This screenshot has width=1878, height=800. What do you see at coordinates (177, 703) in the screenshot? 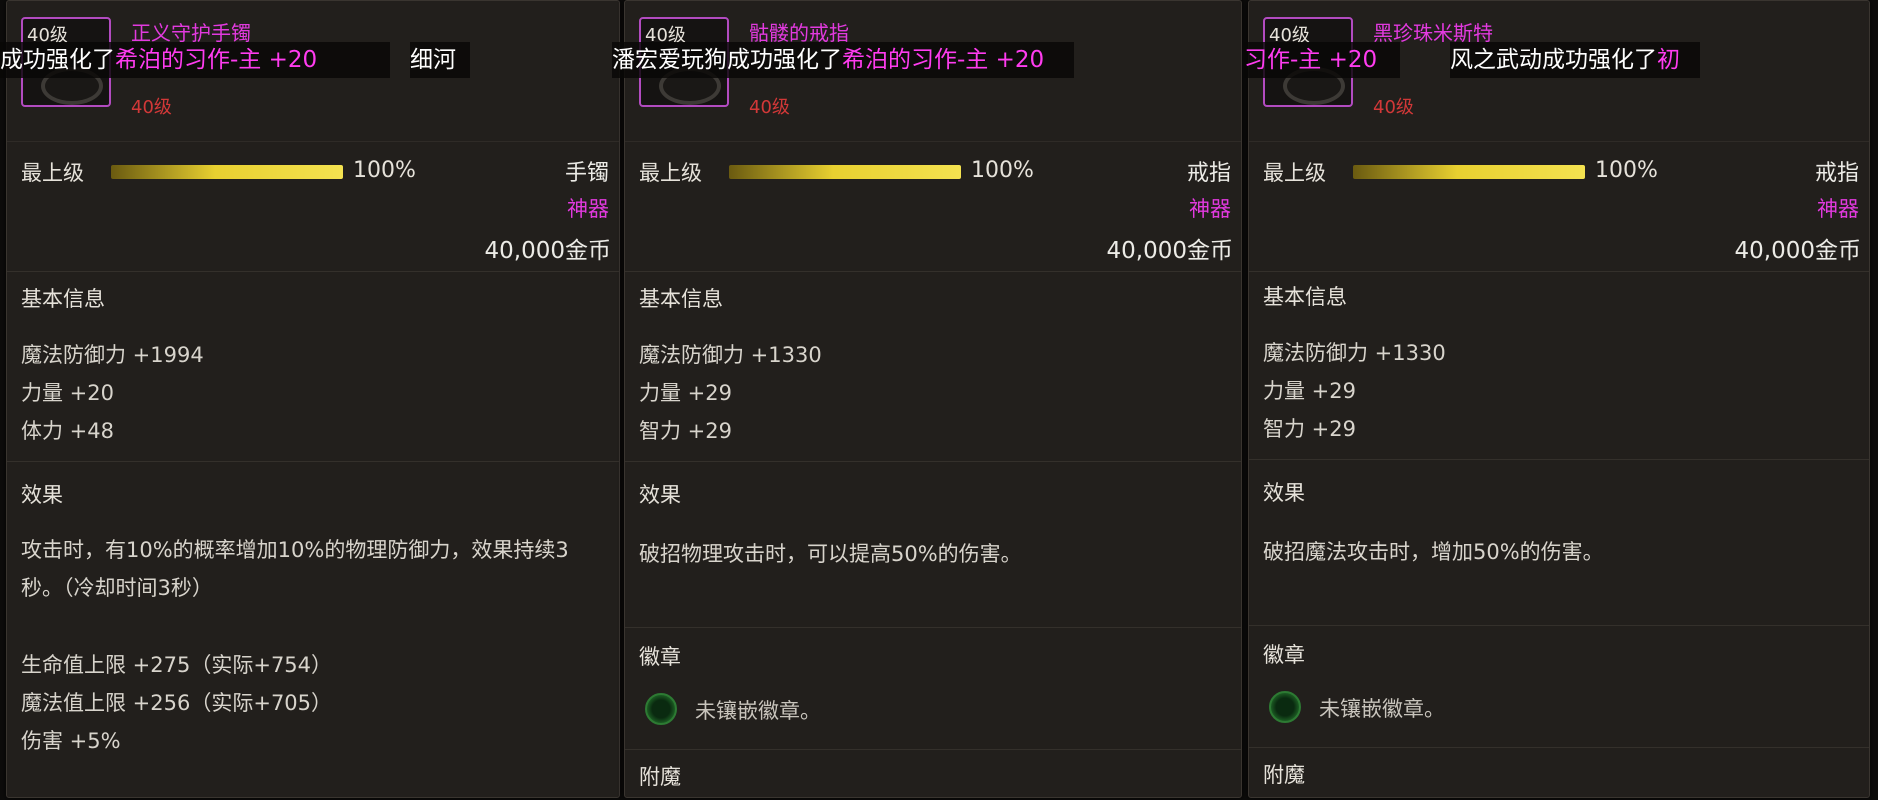
I see `extra-stat-line: 魔法值上限 +256（实际+705）` at bounding box center [177, 703].